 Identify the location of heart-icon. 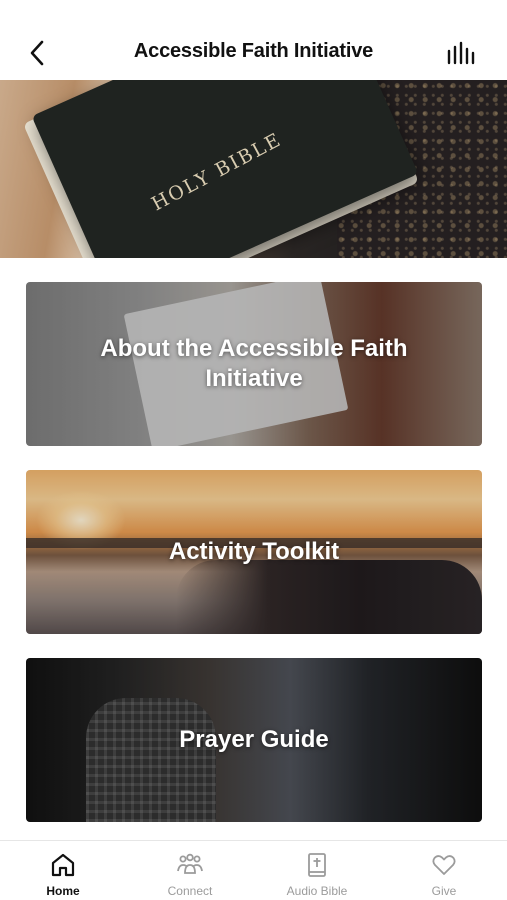
(444, 865).